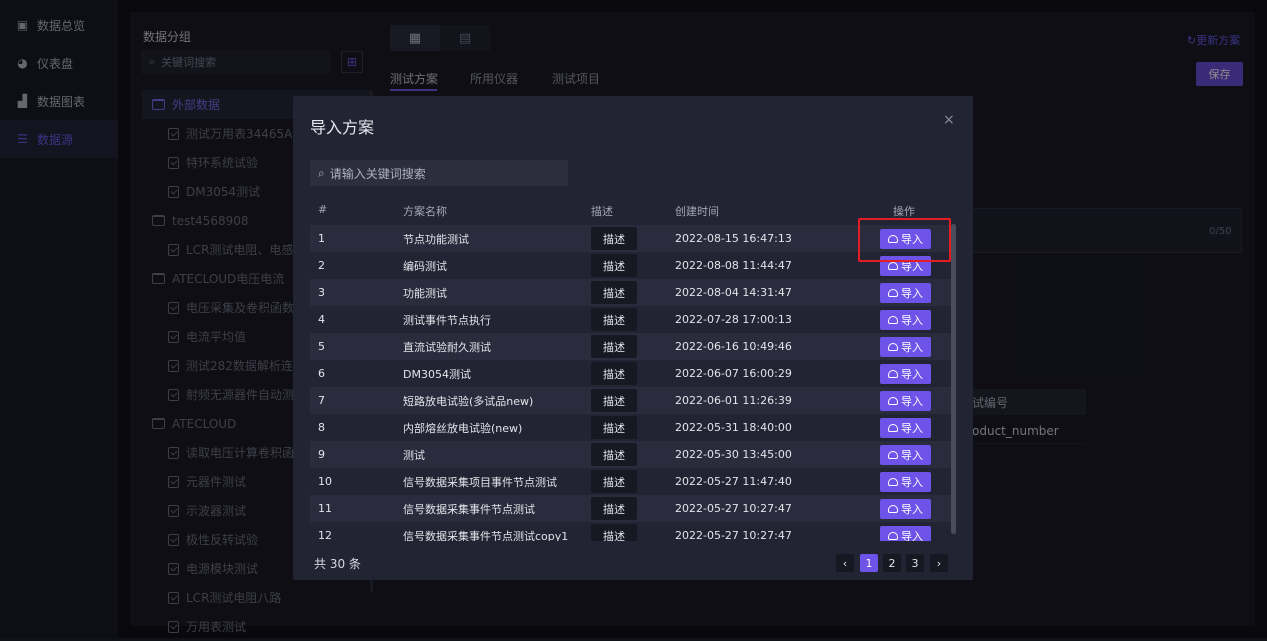 This screenshot has width=1267, height=641. I want to click on page-3-button: 3, so click(915, 563).